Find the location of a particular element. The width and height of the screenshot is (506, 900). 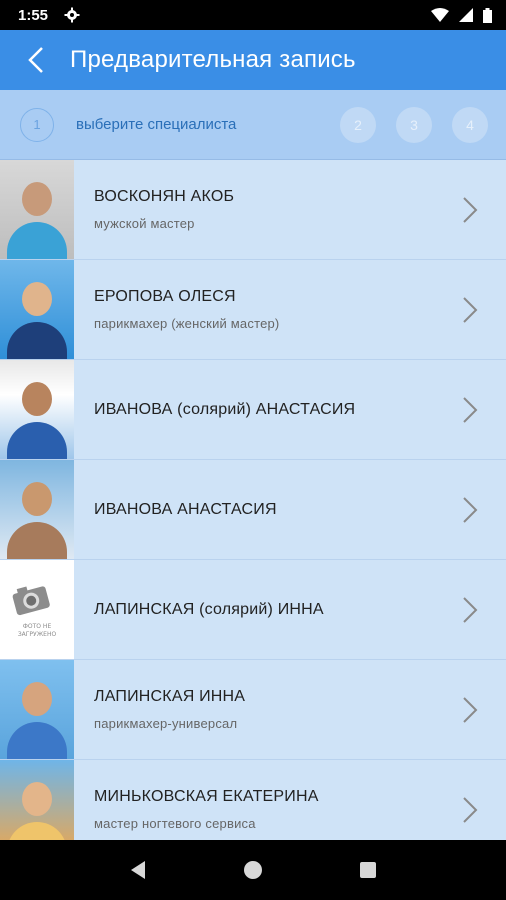

specialist-name: ЛАПИНСКАЯ ИННА is located at coordinates (170, 696).